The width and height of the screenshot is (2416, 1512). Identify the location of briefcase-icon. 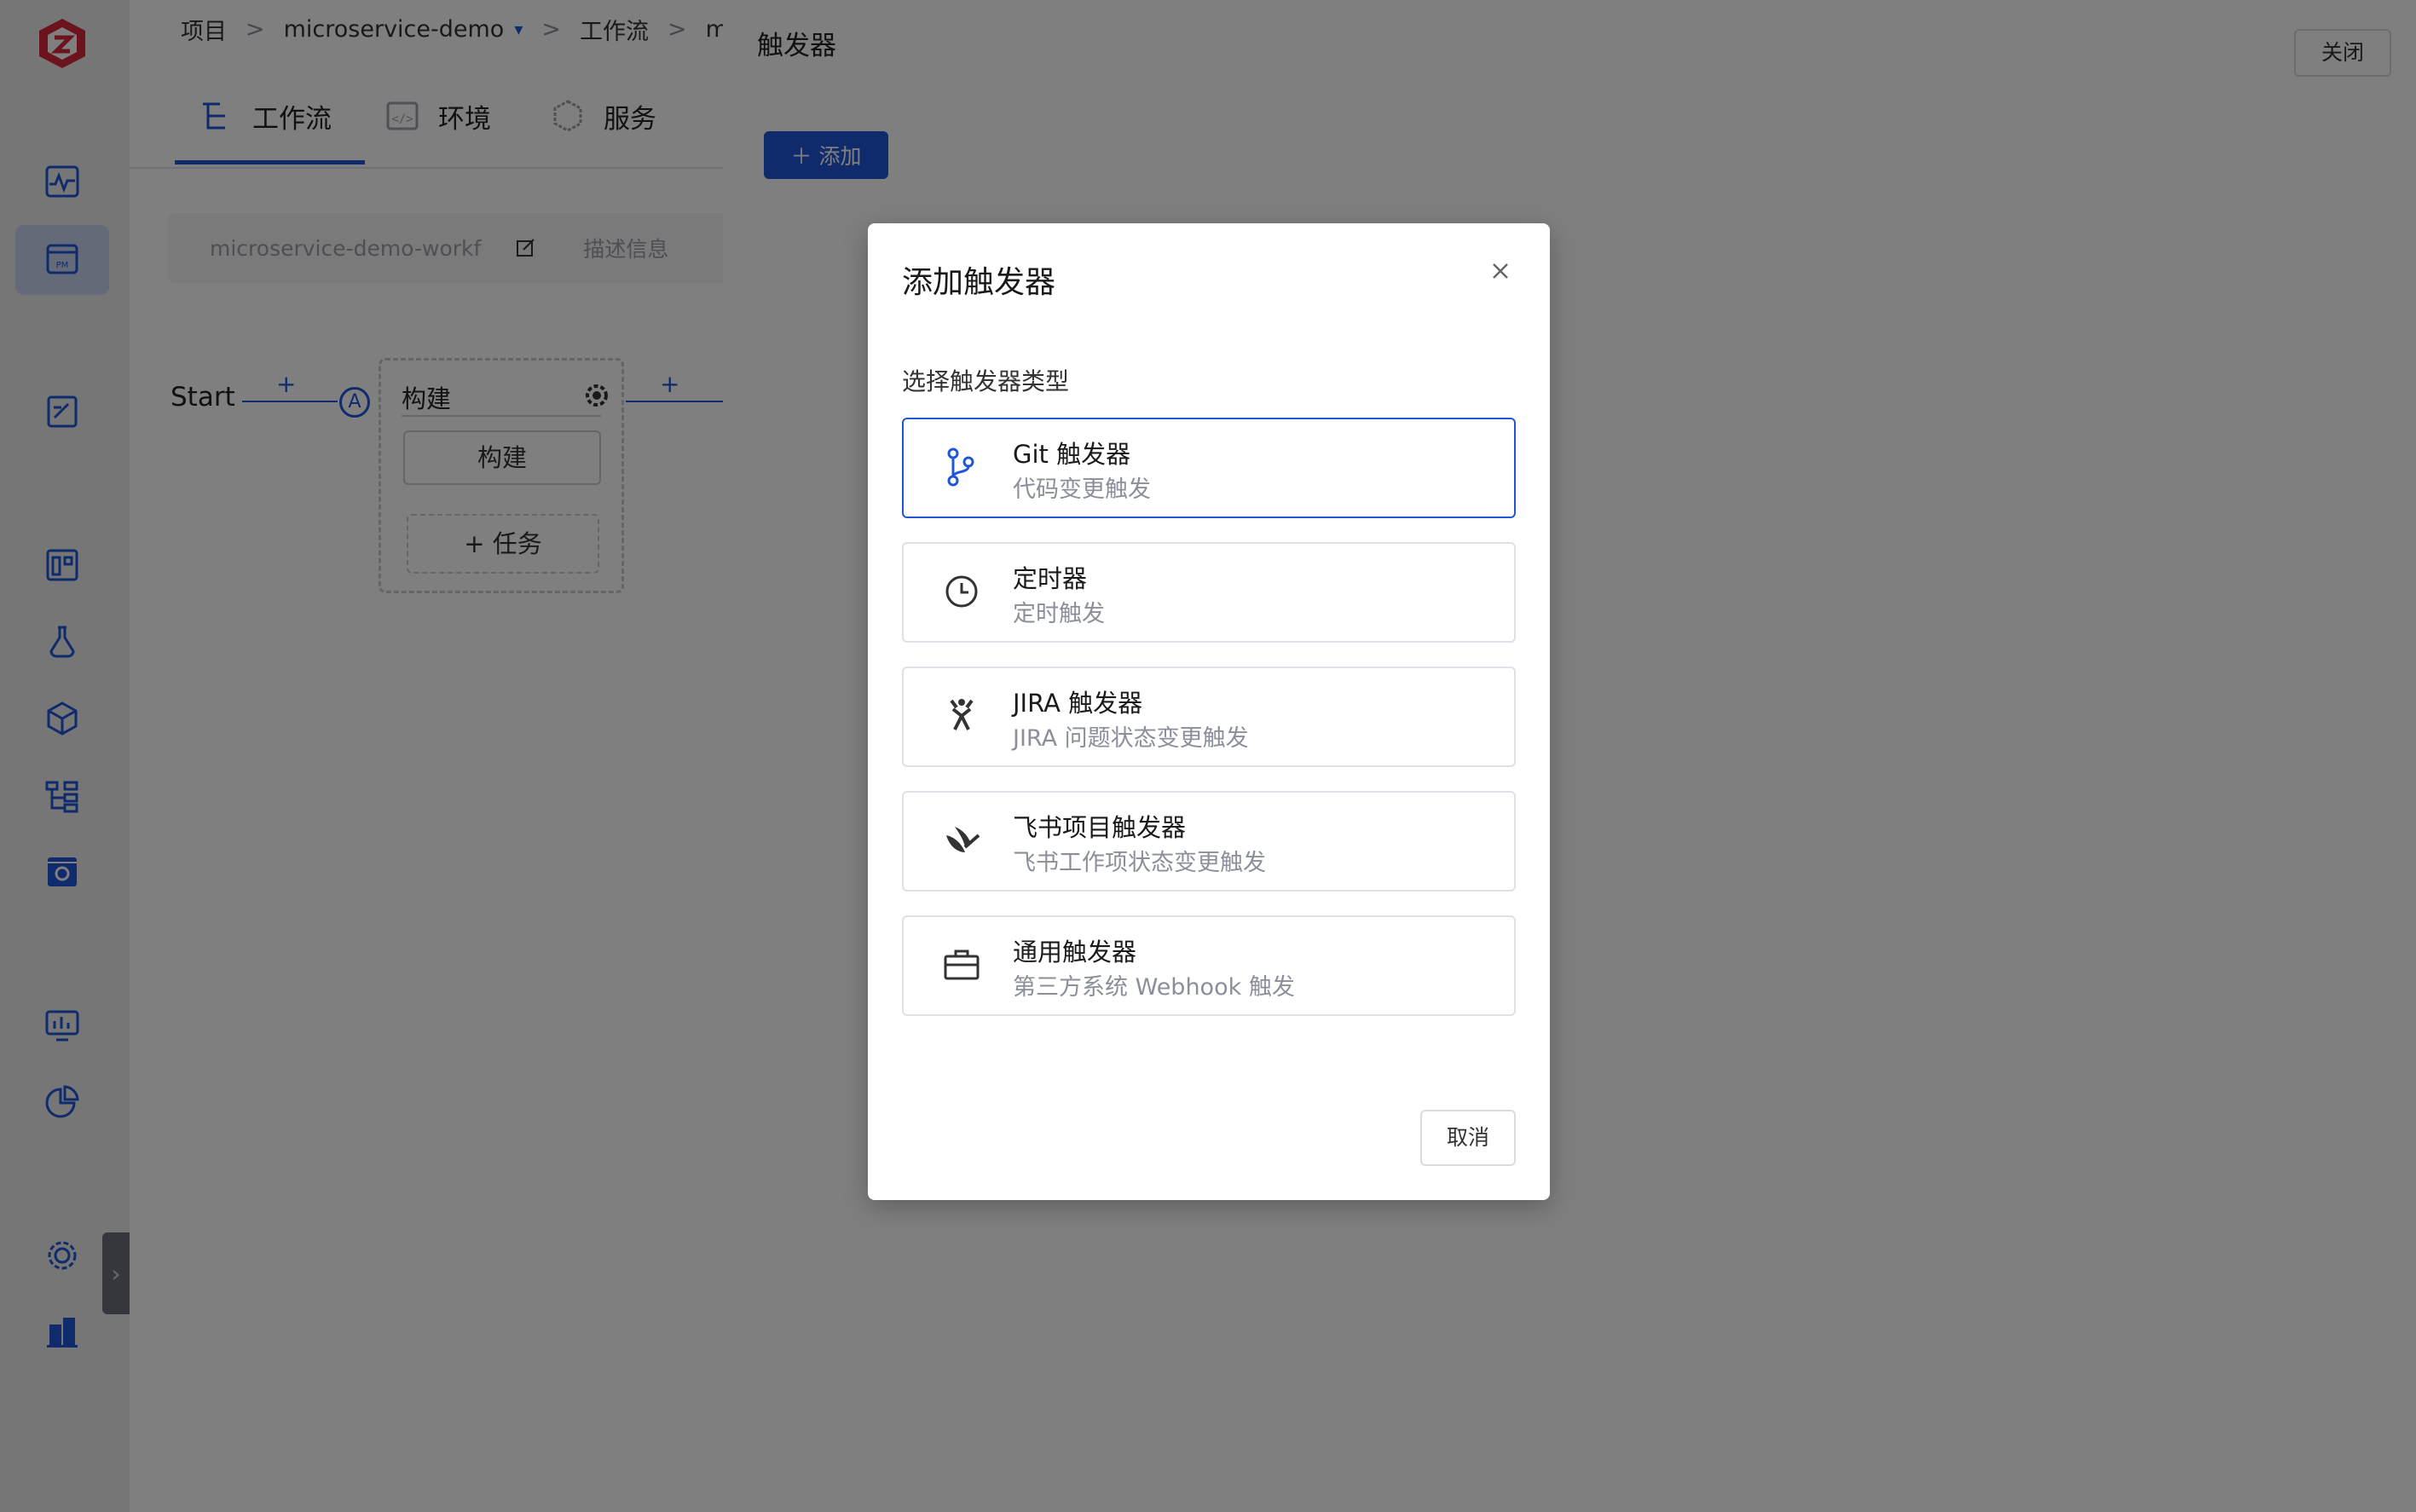
(962, 964).